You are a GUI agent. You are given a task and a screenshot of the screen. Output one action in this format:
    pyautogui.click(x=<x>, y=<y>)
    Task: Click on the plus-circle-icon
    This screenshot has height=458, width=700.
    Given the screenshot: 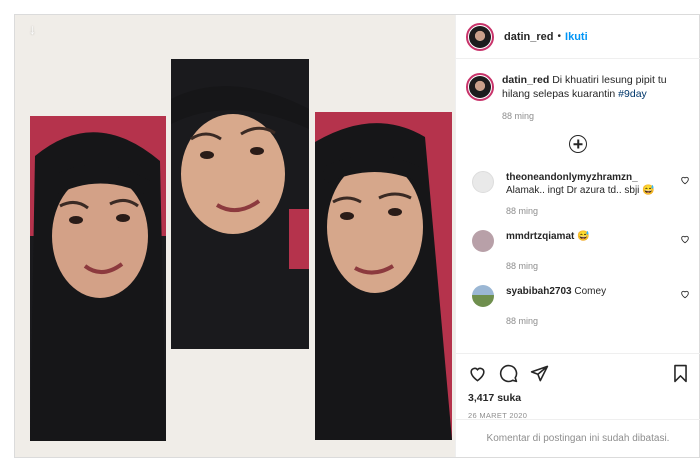 What is the action you would take?
    pyautogui.click(x=578, y=144)
    